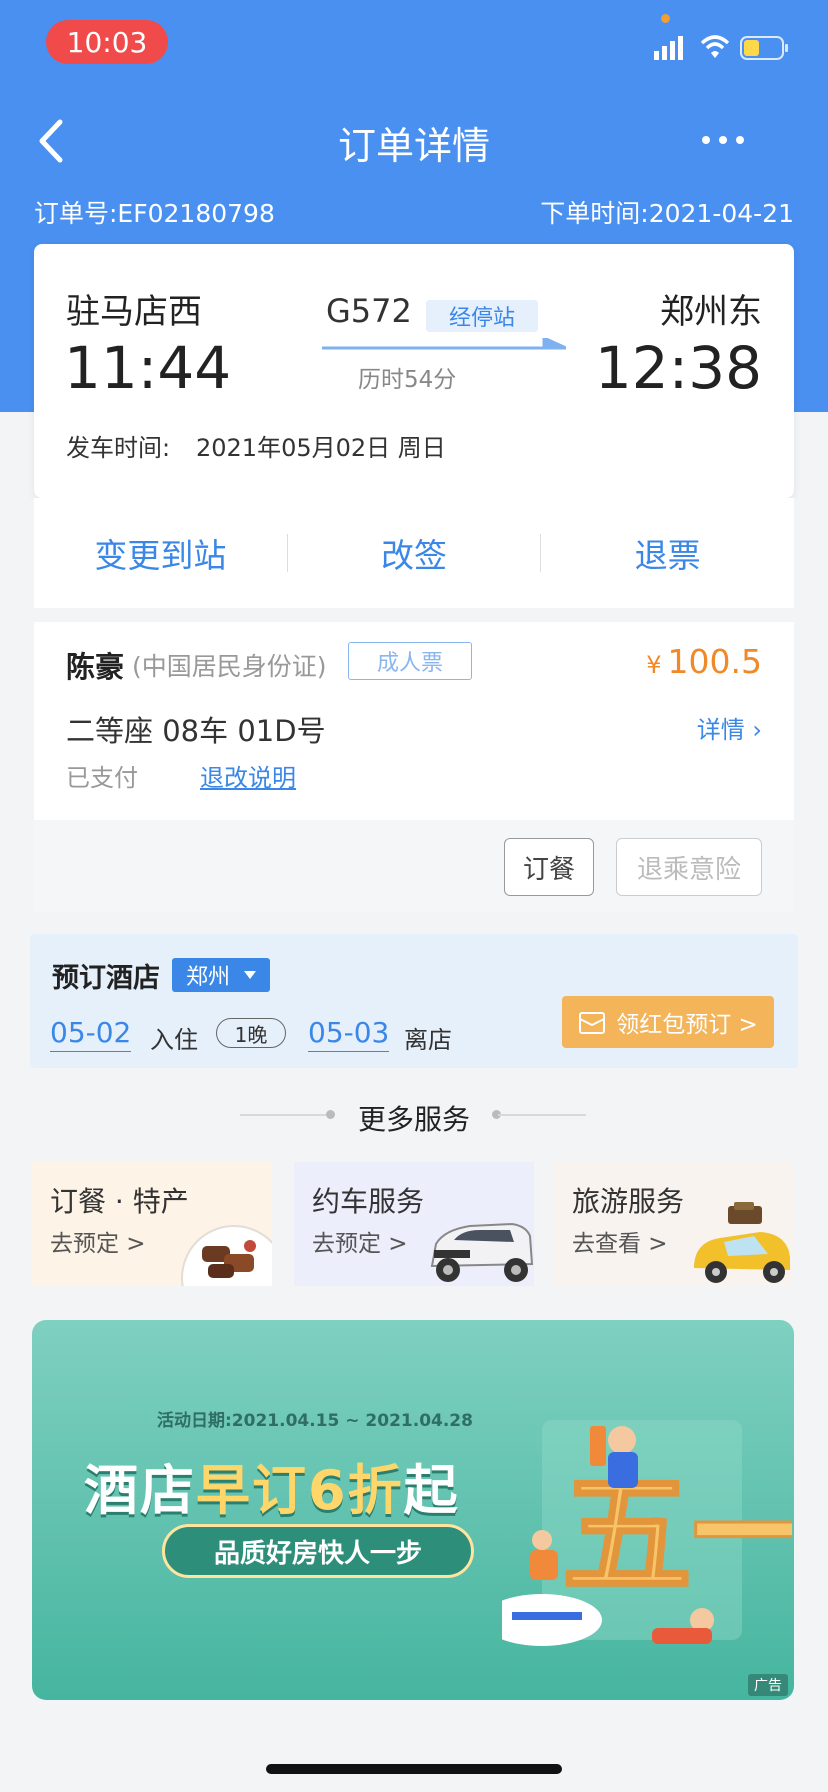 This screenshot has width=828, height=1792. Describe the element at coordinates (687, 1025) in the screenshot. I see `hotel-book-label: 领红包预订 >` at that location.